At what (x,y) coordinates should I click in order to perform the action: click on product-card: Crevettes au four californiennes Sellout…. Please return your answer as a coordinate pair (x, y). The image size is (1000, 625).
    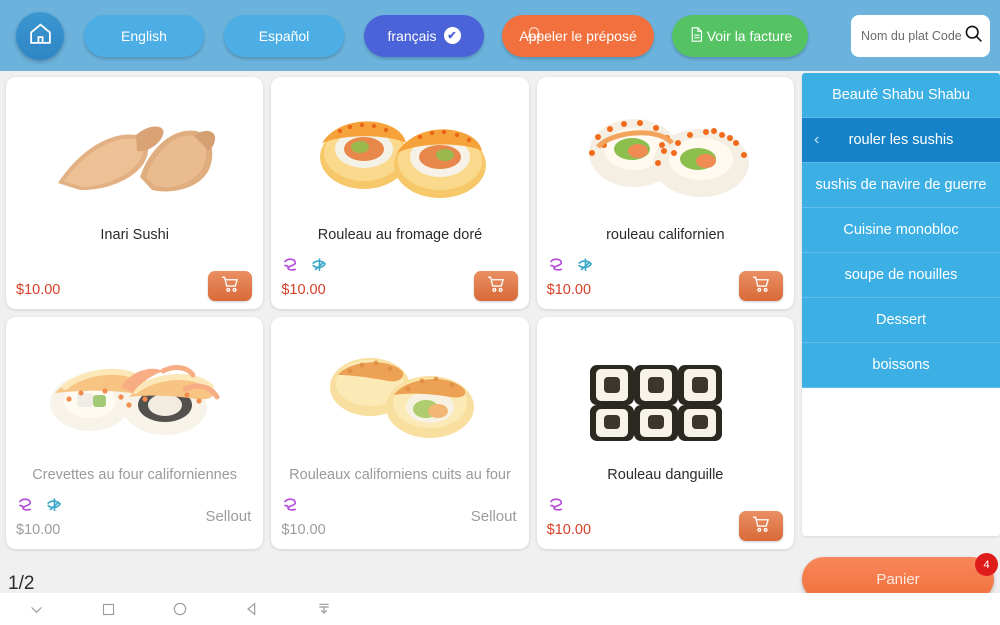
    Looking at the image, I should click on (135, 433).